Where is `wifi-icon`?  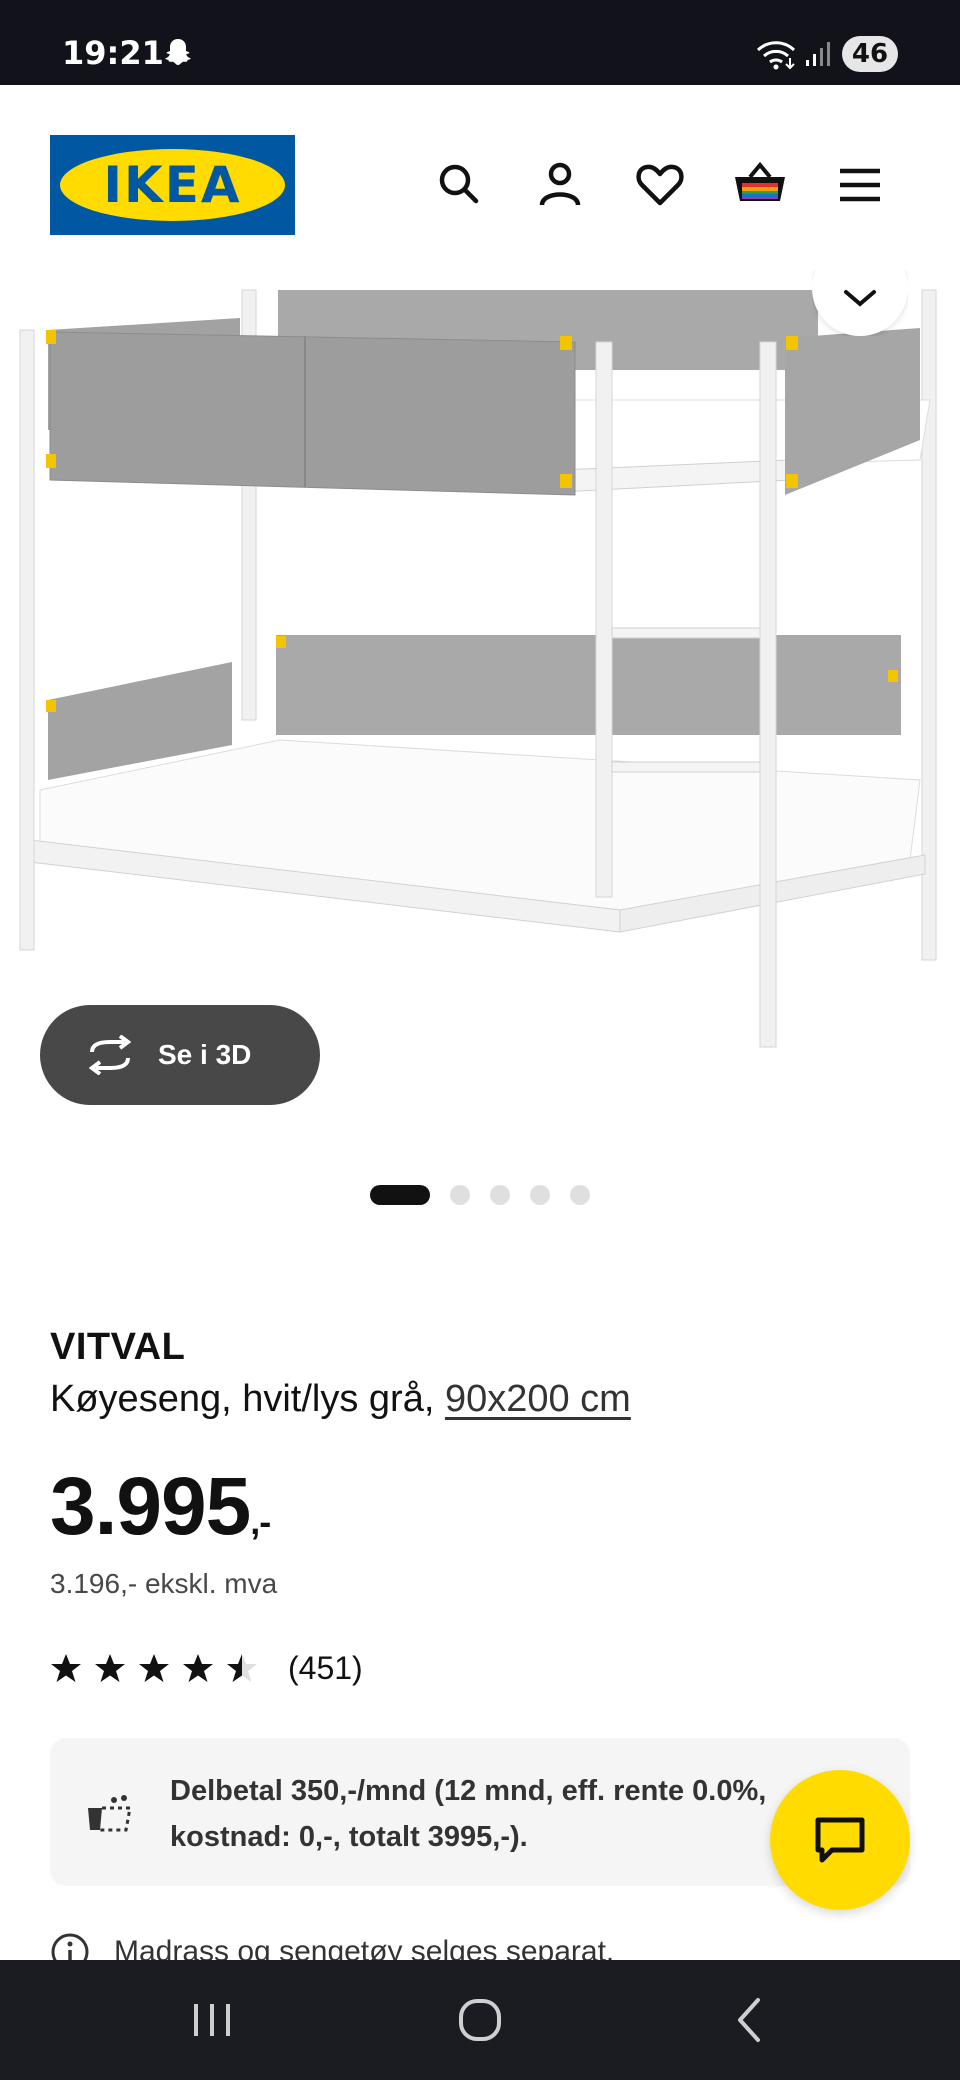 wifi-icon is located at coordinates (776, 55).